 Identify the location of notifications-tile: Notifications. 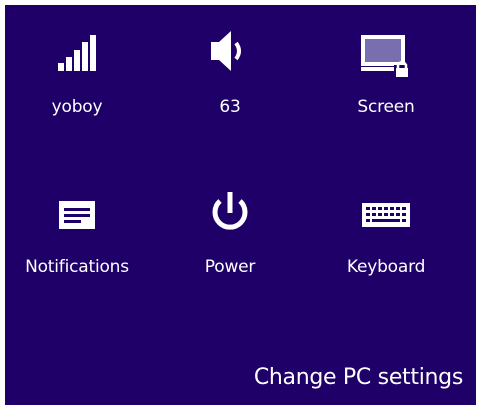
(77, 235).